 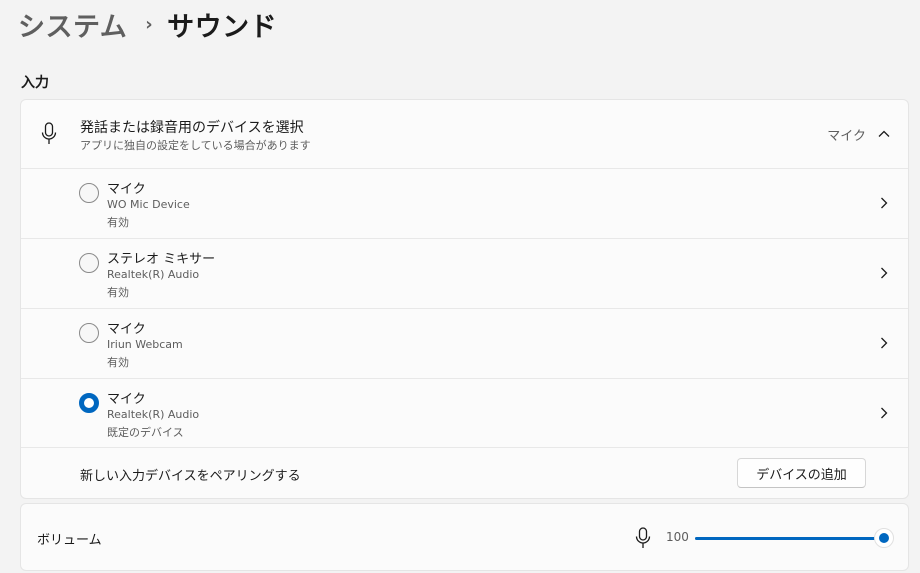 I want to click on input-device-row: マイク WO Mic Device 有効, so click(x=464, y=204).